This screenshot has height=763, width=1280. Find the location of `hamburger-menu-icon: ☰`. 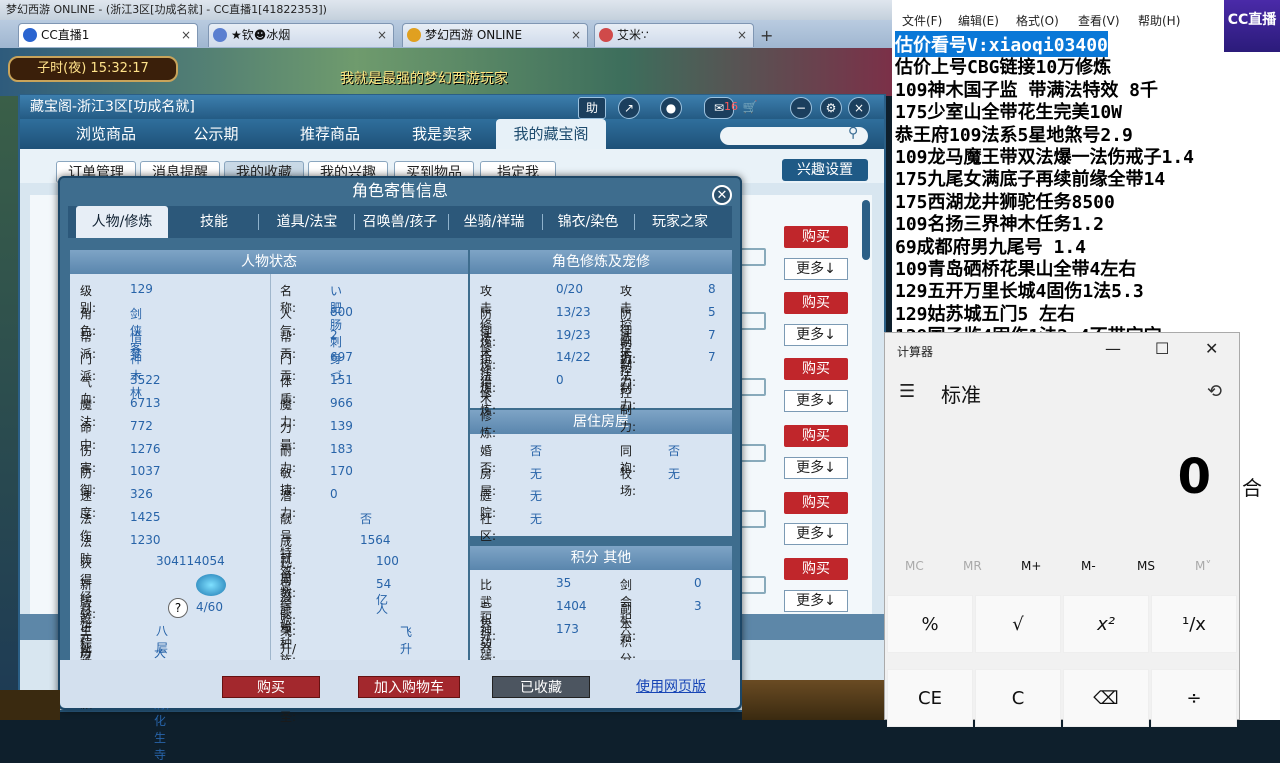

hamburger-menu-icon: ☰ is located at coordinates (907, 391).